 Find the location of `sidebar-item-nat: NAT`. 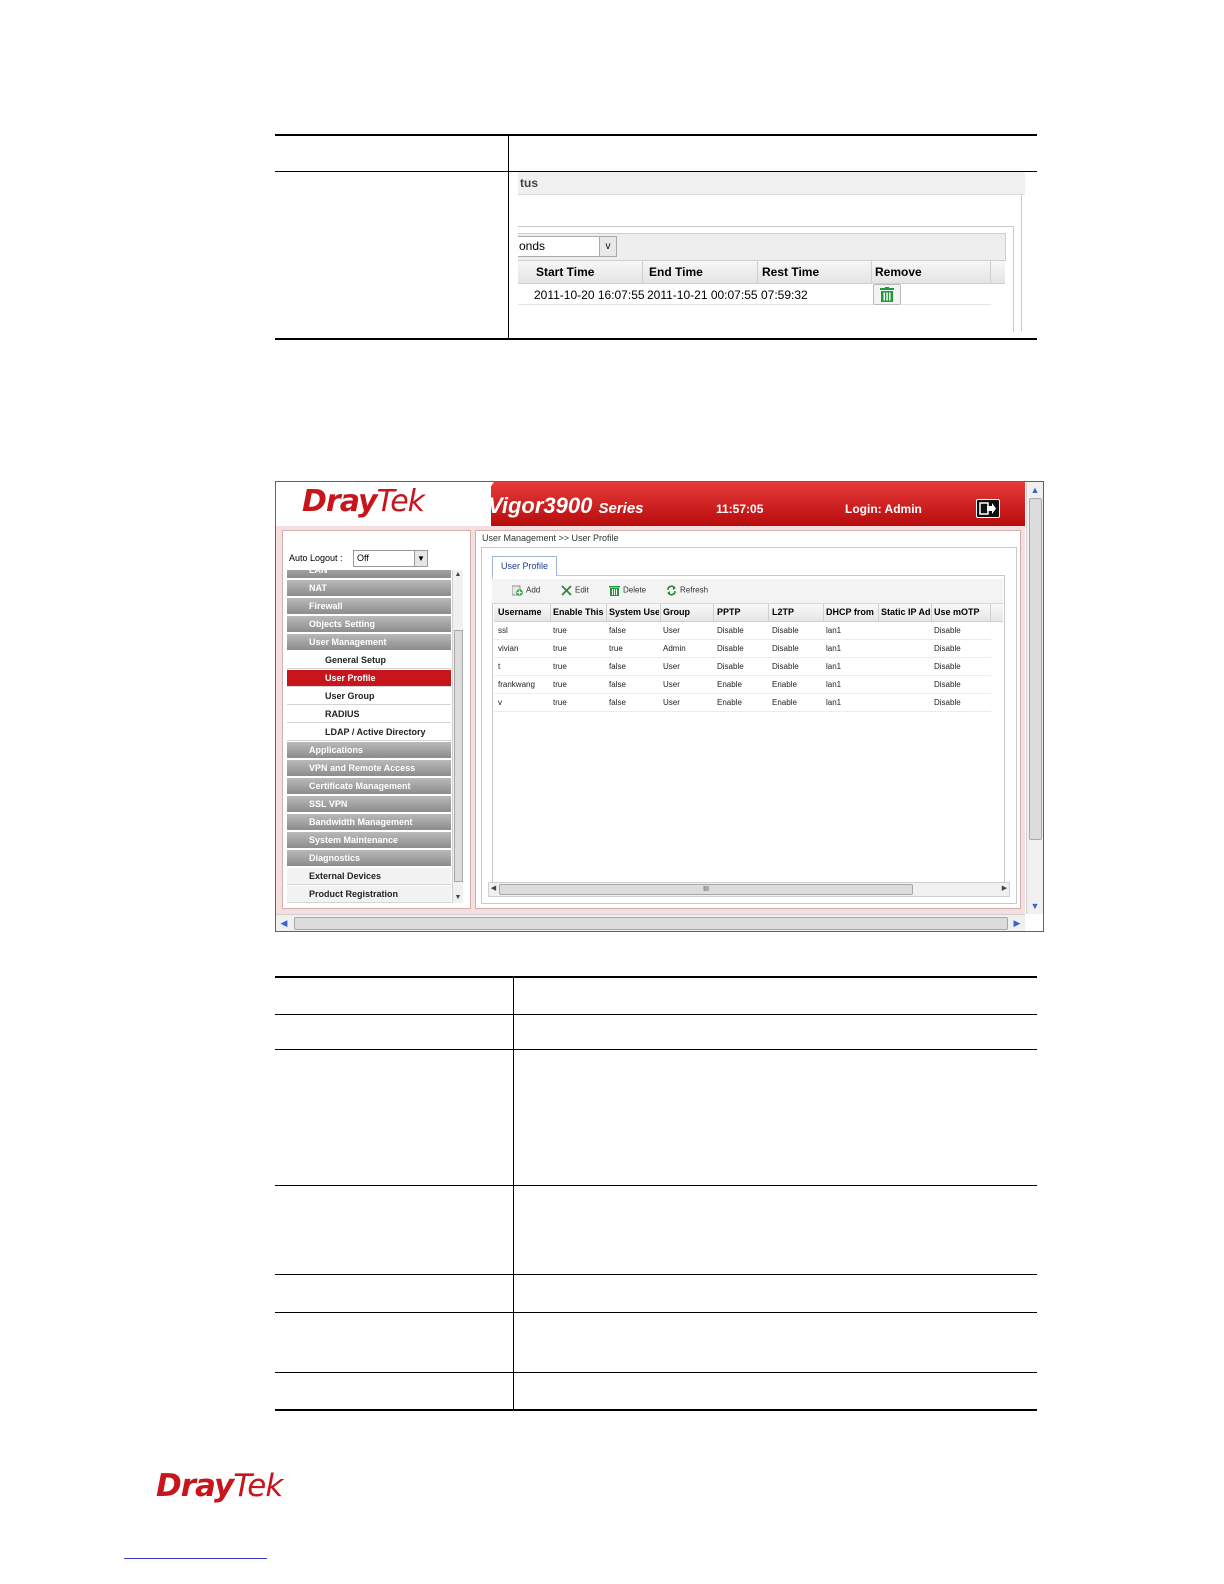

sidebar-item-nat: NAT is located at coordinates (369, 588).